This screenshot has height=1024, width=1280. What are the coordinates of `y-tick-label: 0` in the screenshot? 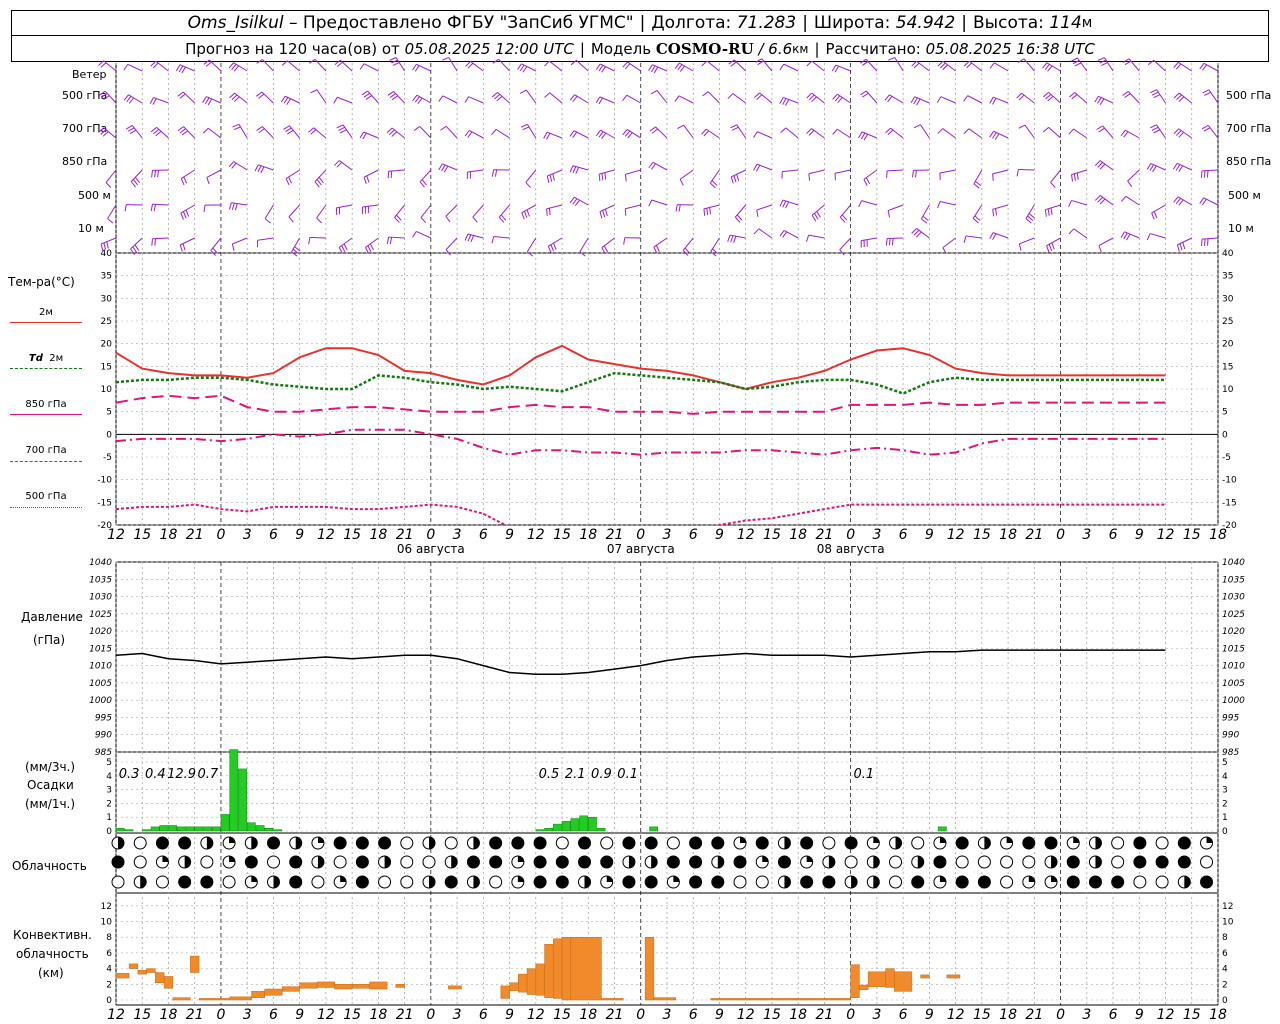 It's located at (109, 435).